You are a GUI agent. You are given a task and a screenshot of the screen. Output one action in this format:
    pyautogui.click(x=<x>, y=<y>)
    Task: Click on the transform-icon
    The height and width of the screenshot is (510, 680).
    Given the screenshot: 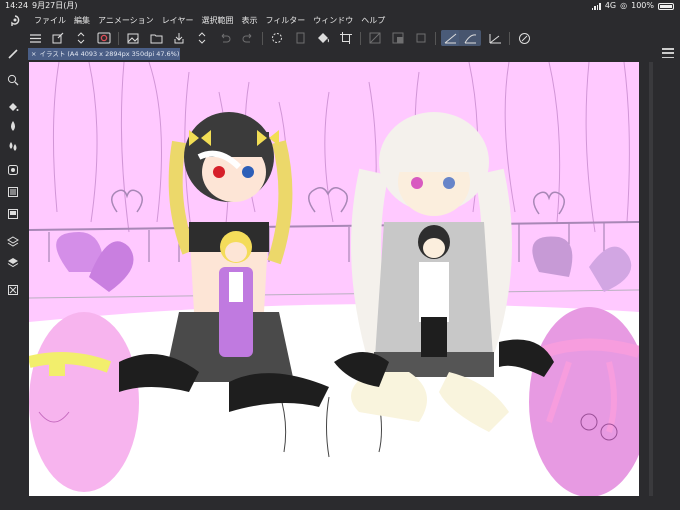 What is the action you would take?
    pyautogui.click(x=346, y=38)
    